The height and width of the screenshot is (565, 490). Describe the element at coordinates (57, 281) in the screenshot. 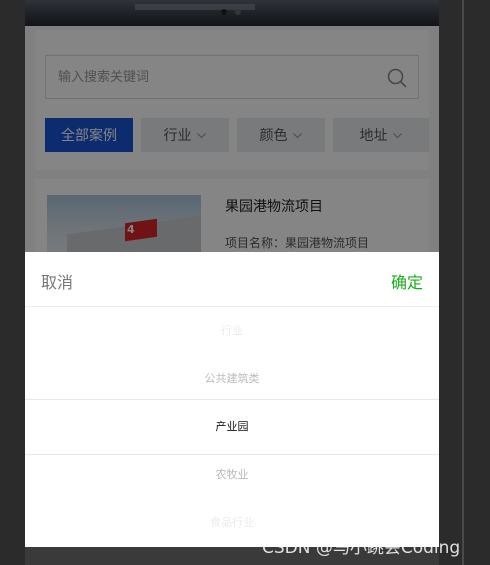

I see `cancel-button: 取消` at that location.